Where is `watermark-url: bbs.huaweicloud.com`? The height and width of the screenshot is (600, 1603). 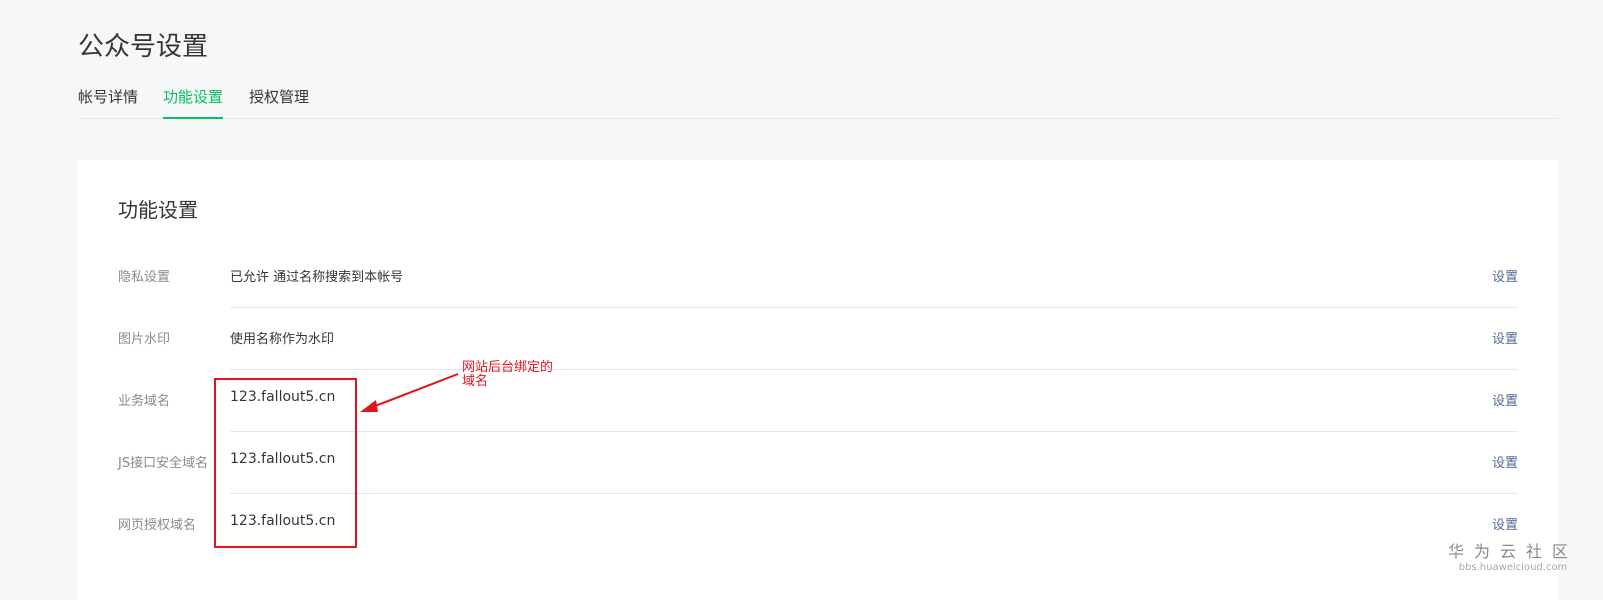
watermark-url: bbs.huaweicloud.com is located at coordinates (1513, 567).